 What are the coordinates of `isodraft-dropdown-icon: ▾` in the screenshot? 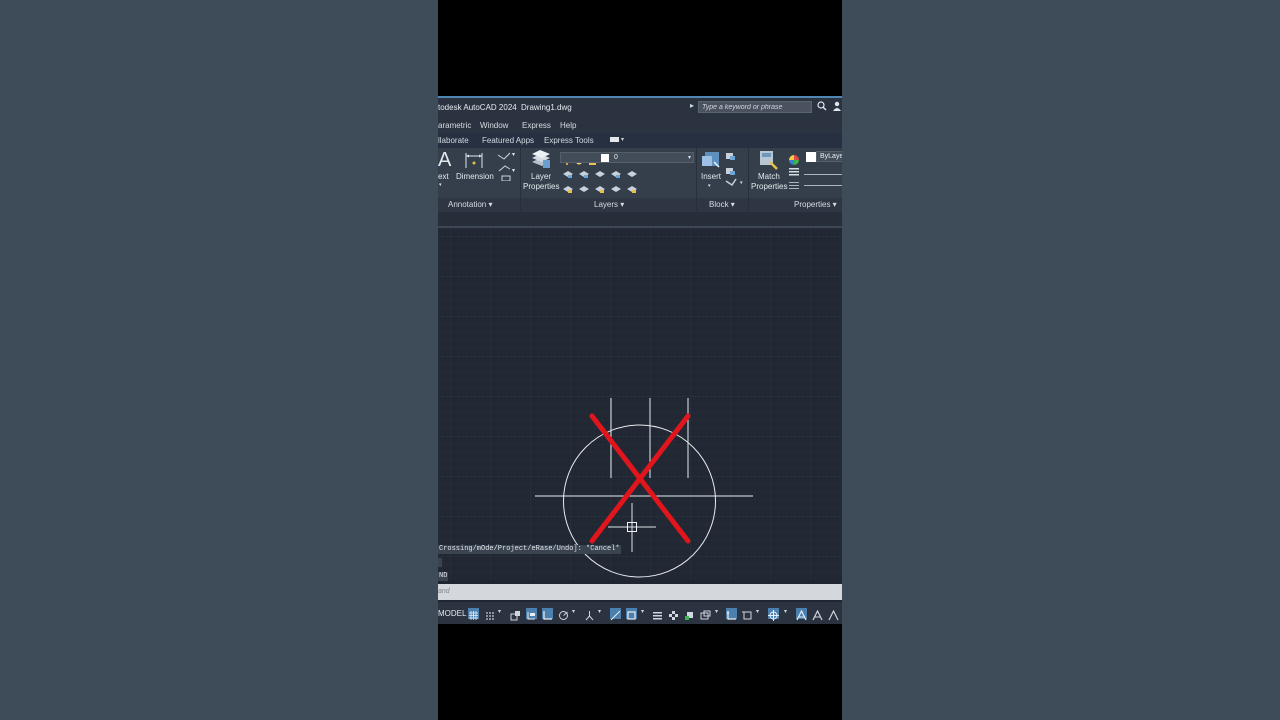 It's located at (599, 611).